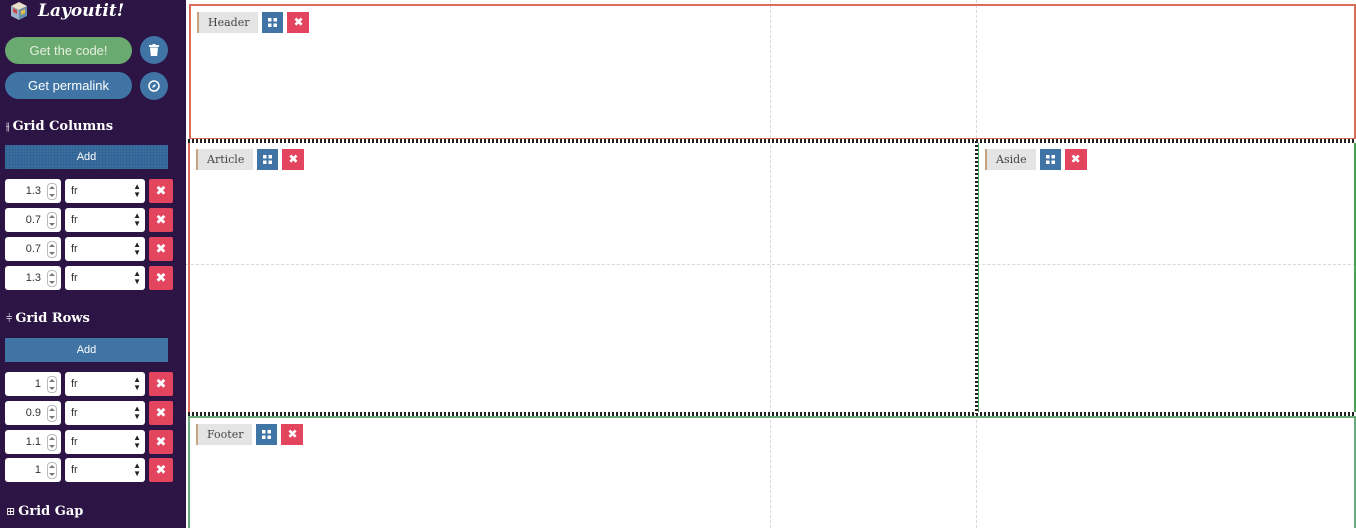 This screenshot has width=1356, height=528. I want to click on delete-row-4-button: ✖, so click(161, 470).